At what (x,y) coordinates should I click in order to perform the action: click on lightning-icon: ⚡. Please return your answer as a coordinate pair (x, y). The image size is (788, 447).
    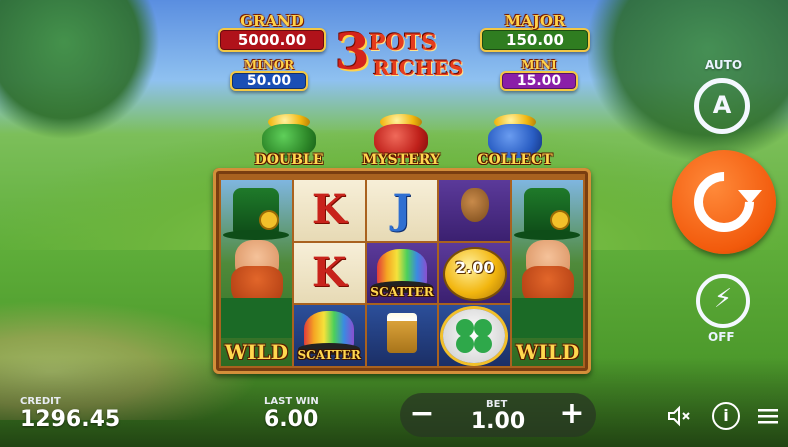
    Looking at the image, I should click on (723, 299).